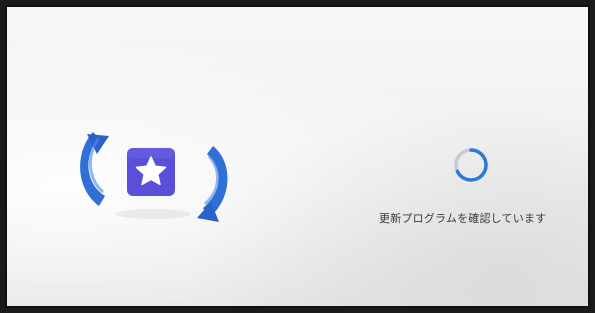 Image resolution: width=595 pixels, height=313 pixels. What do you see at coordinates (463, 218) in the screenshot?
I see `status-message: 更新プログラムを確認しています` at bounding box center [463, 218].